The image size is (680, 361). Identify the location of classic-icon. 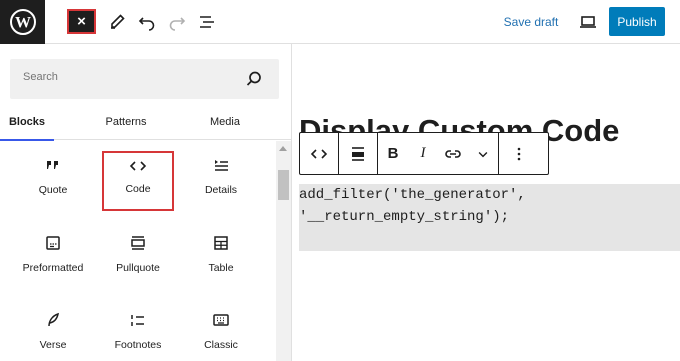
(221, 320).